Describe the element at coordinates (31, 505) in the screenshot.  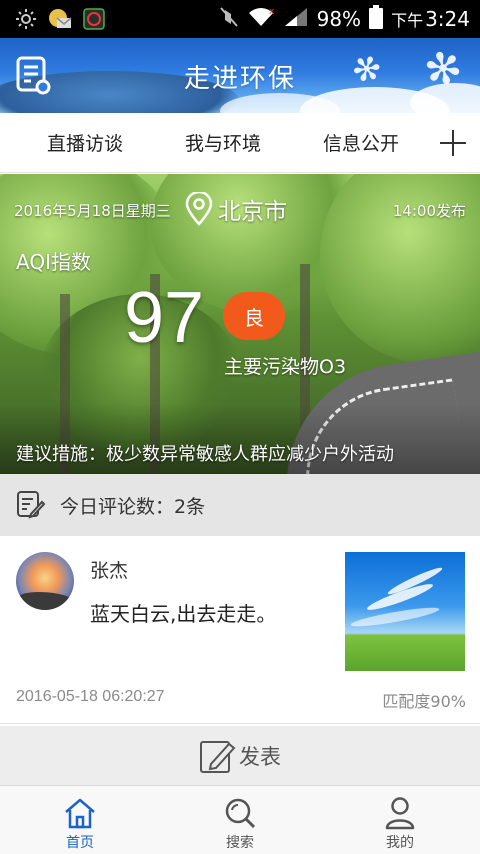
I see `edit-document-icon` at that location.